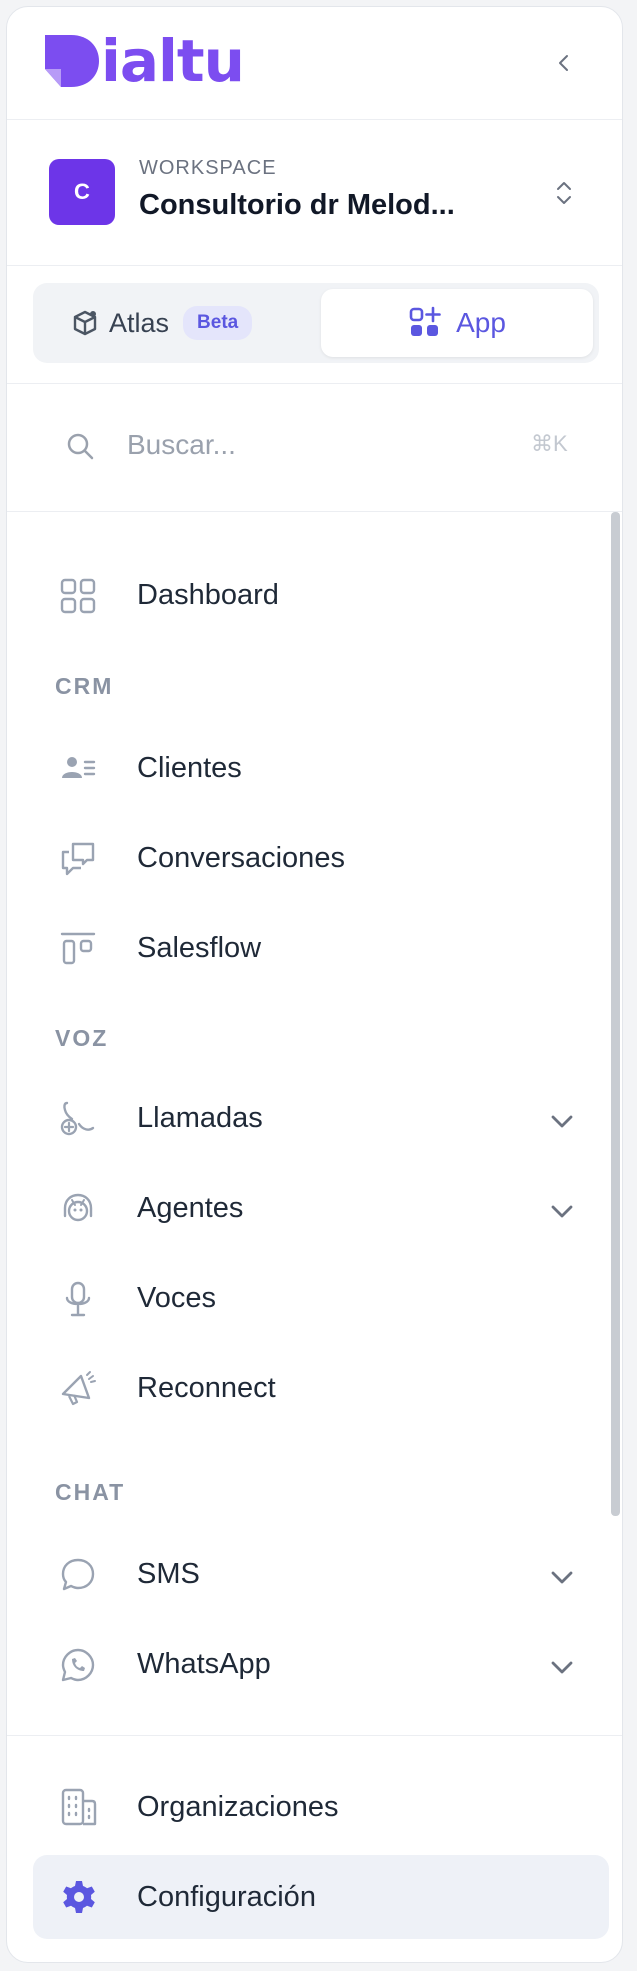  I want to click on mode-app-label: App, so click(481, 322).